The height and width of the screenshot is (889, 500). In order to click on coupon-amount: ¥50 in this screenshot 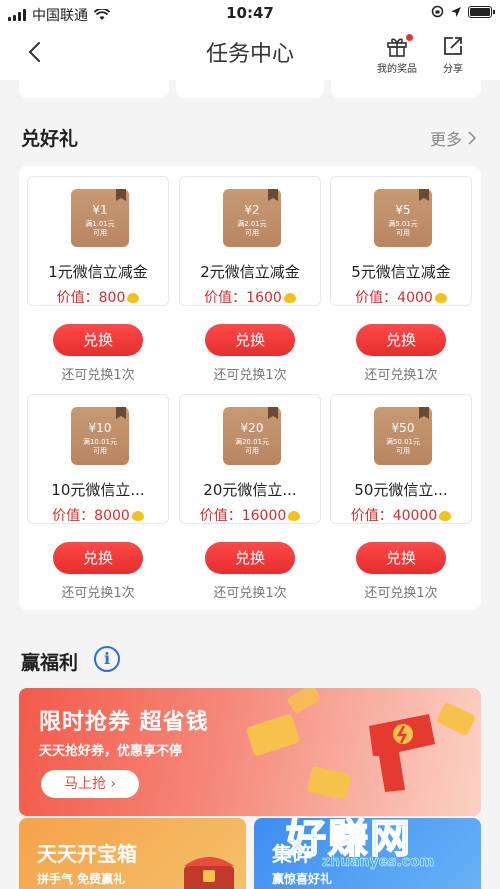, I will do `click(403, 428)`.